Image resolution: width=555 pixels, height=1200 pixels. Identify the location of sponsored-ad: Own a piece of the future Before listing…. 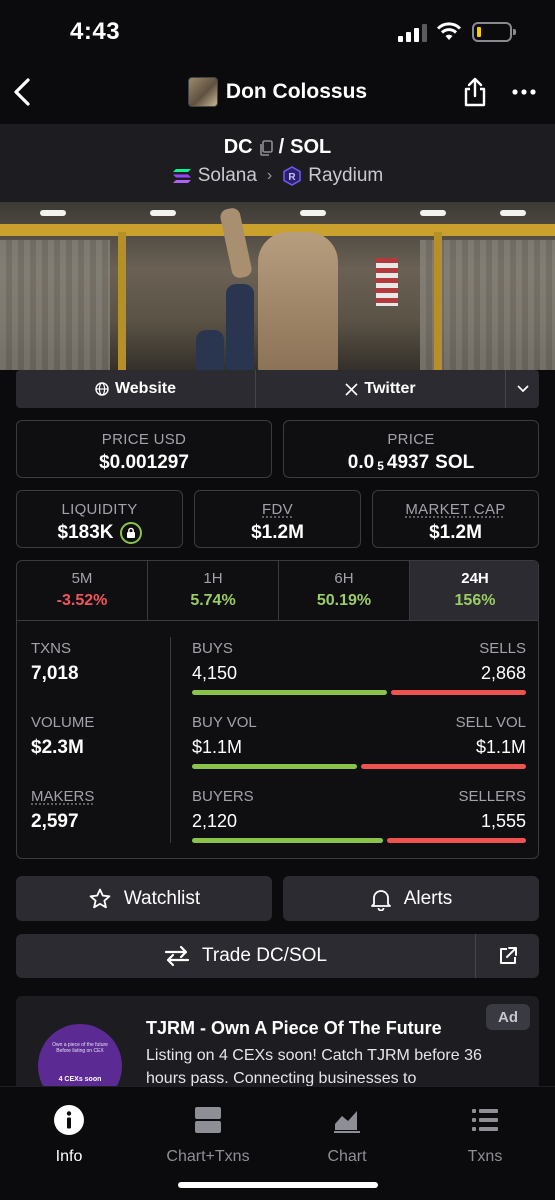
(277, 1046).